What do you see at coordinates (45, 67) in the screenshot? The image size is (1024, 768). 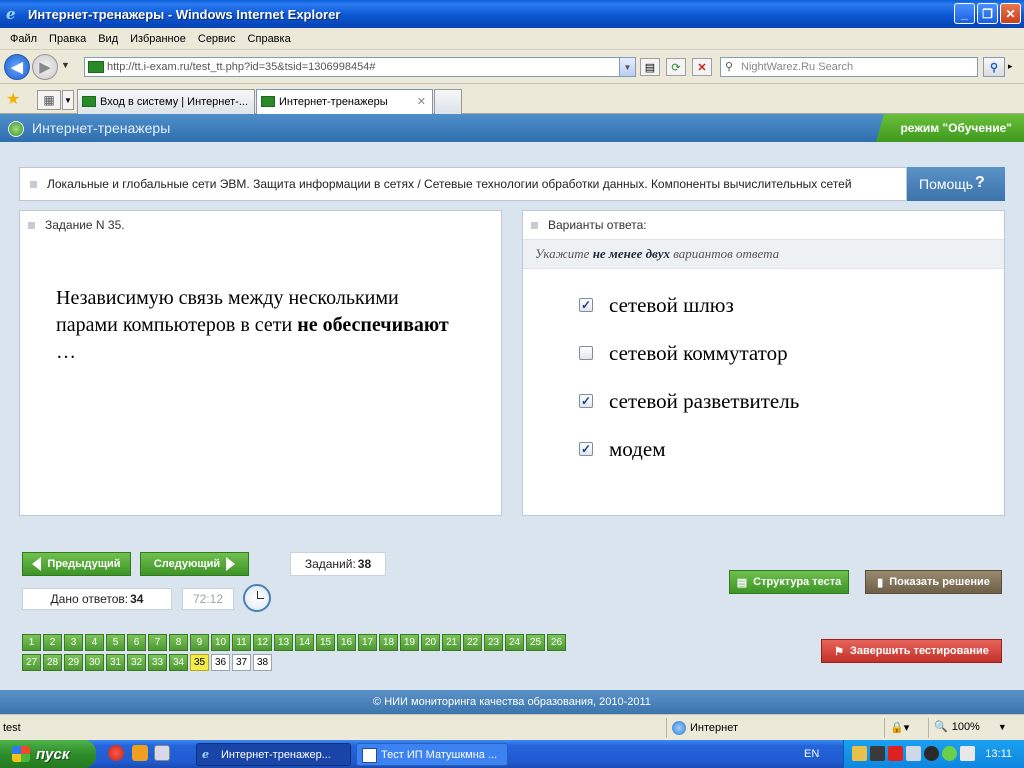 I see `forward-button: ▶` at bounding box center [45, 67].